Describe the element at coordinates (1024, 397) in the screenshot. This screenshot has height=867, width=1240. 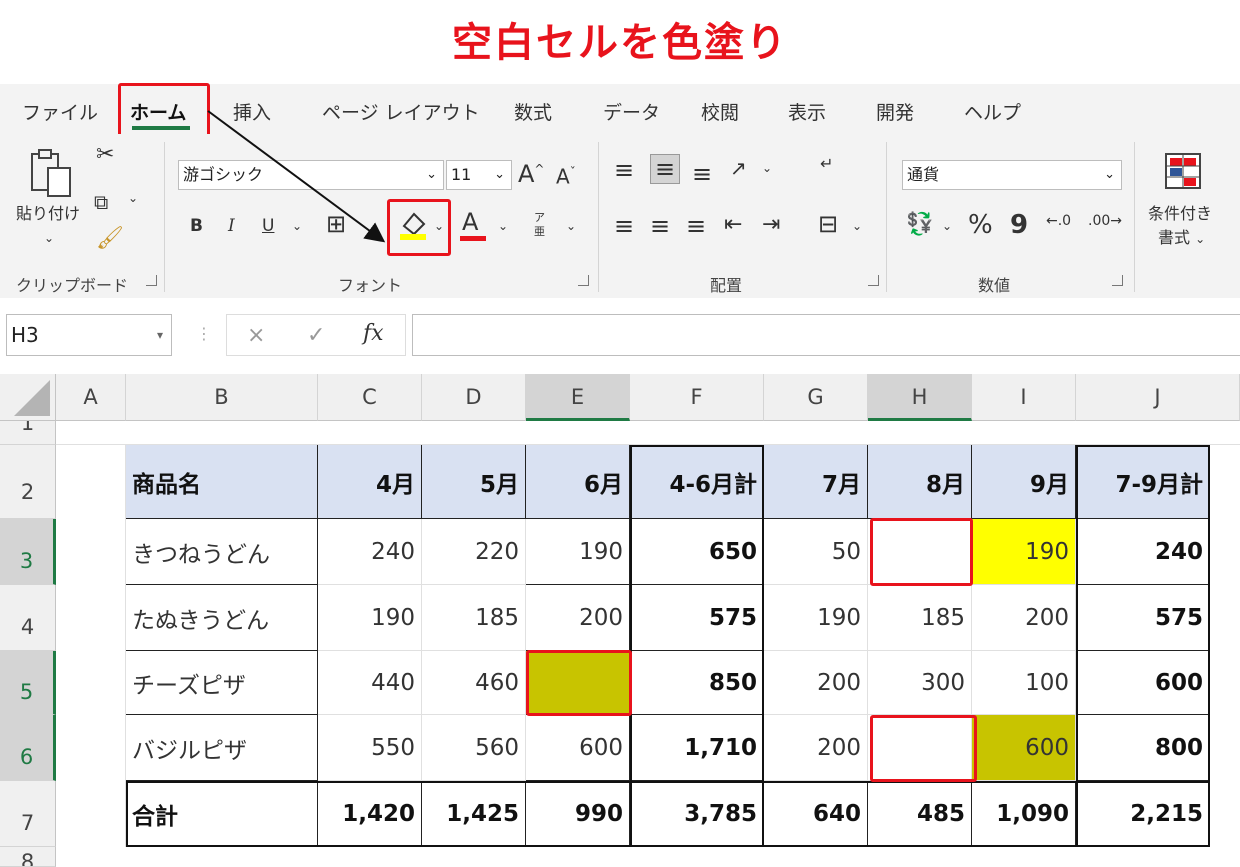
I see `column-header-i: I` at that location.